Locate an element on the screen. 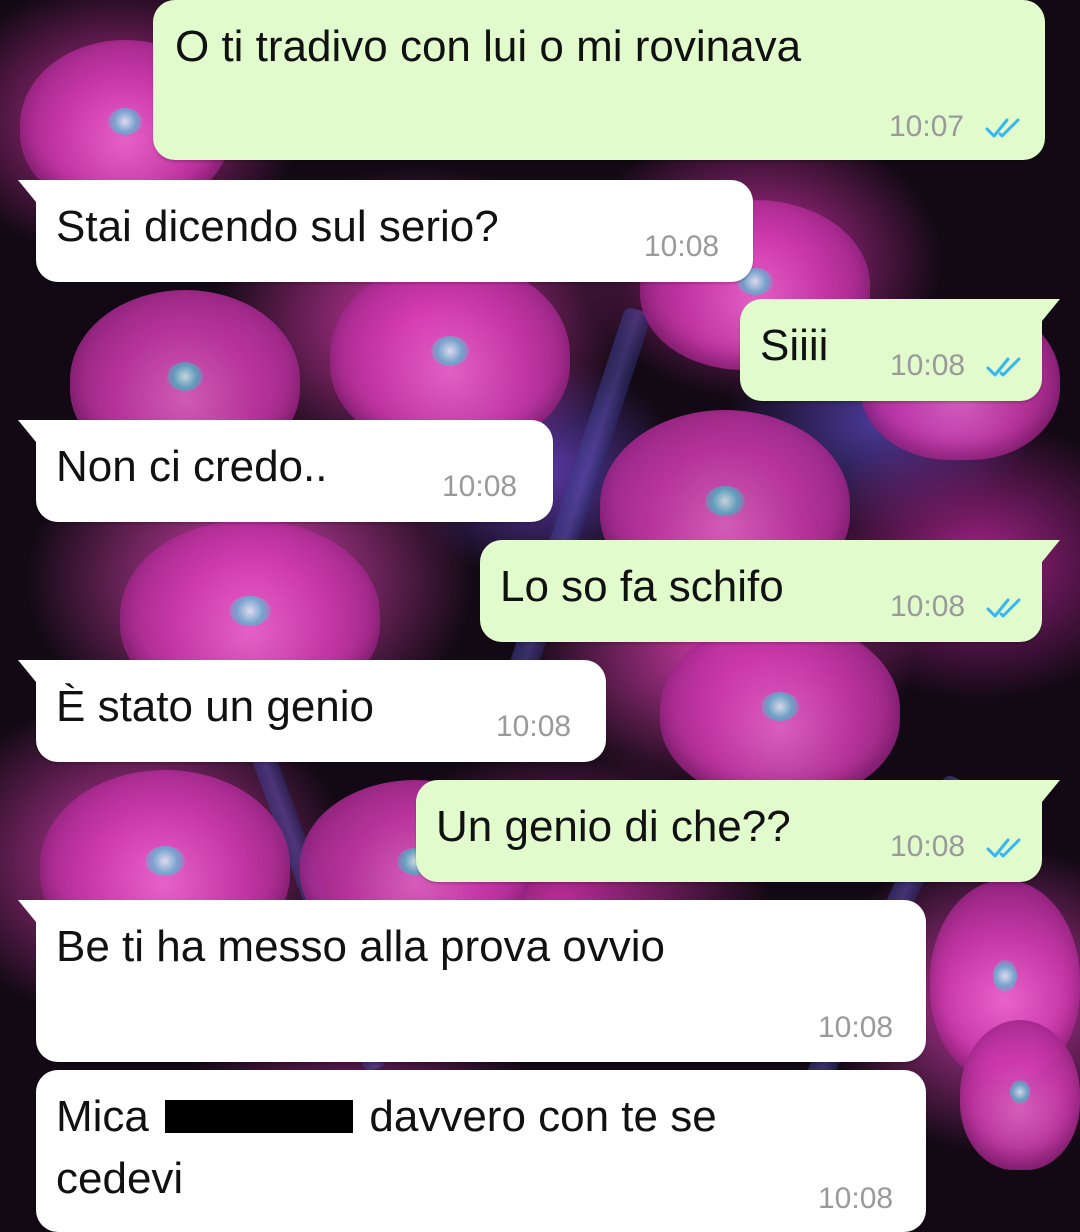 The height and width of the screenshot is (1232, 1080). outgoing-message: Un genio di che?? 10:08 is located at coordinates (738, 831).